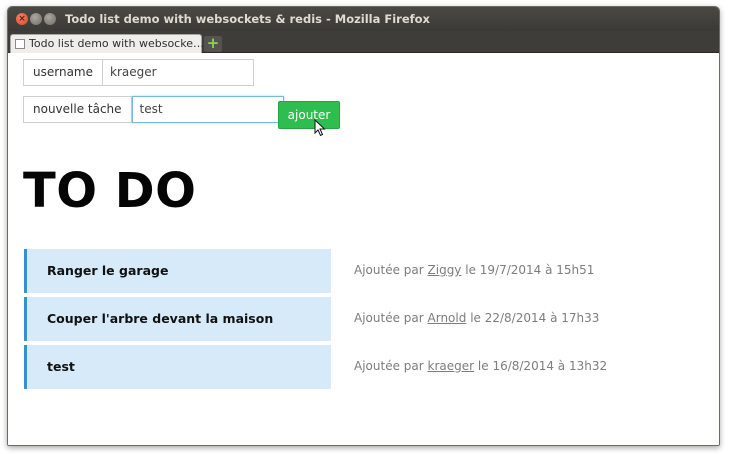 The width and height of the screenshot is (730, 454). I want to click on new-task-label: nouvelle tâche, so click(77, 109).